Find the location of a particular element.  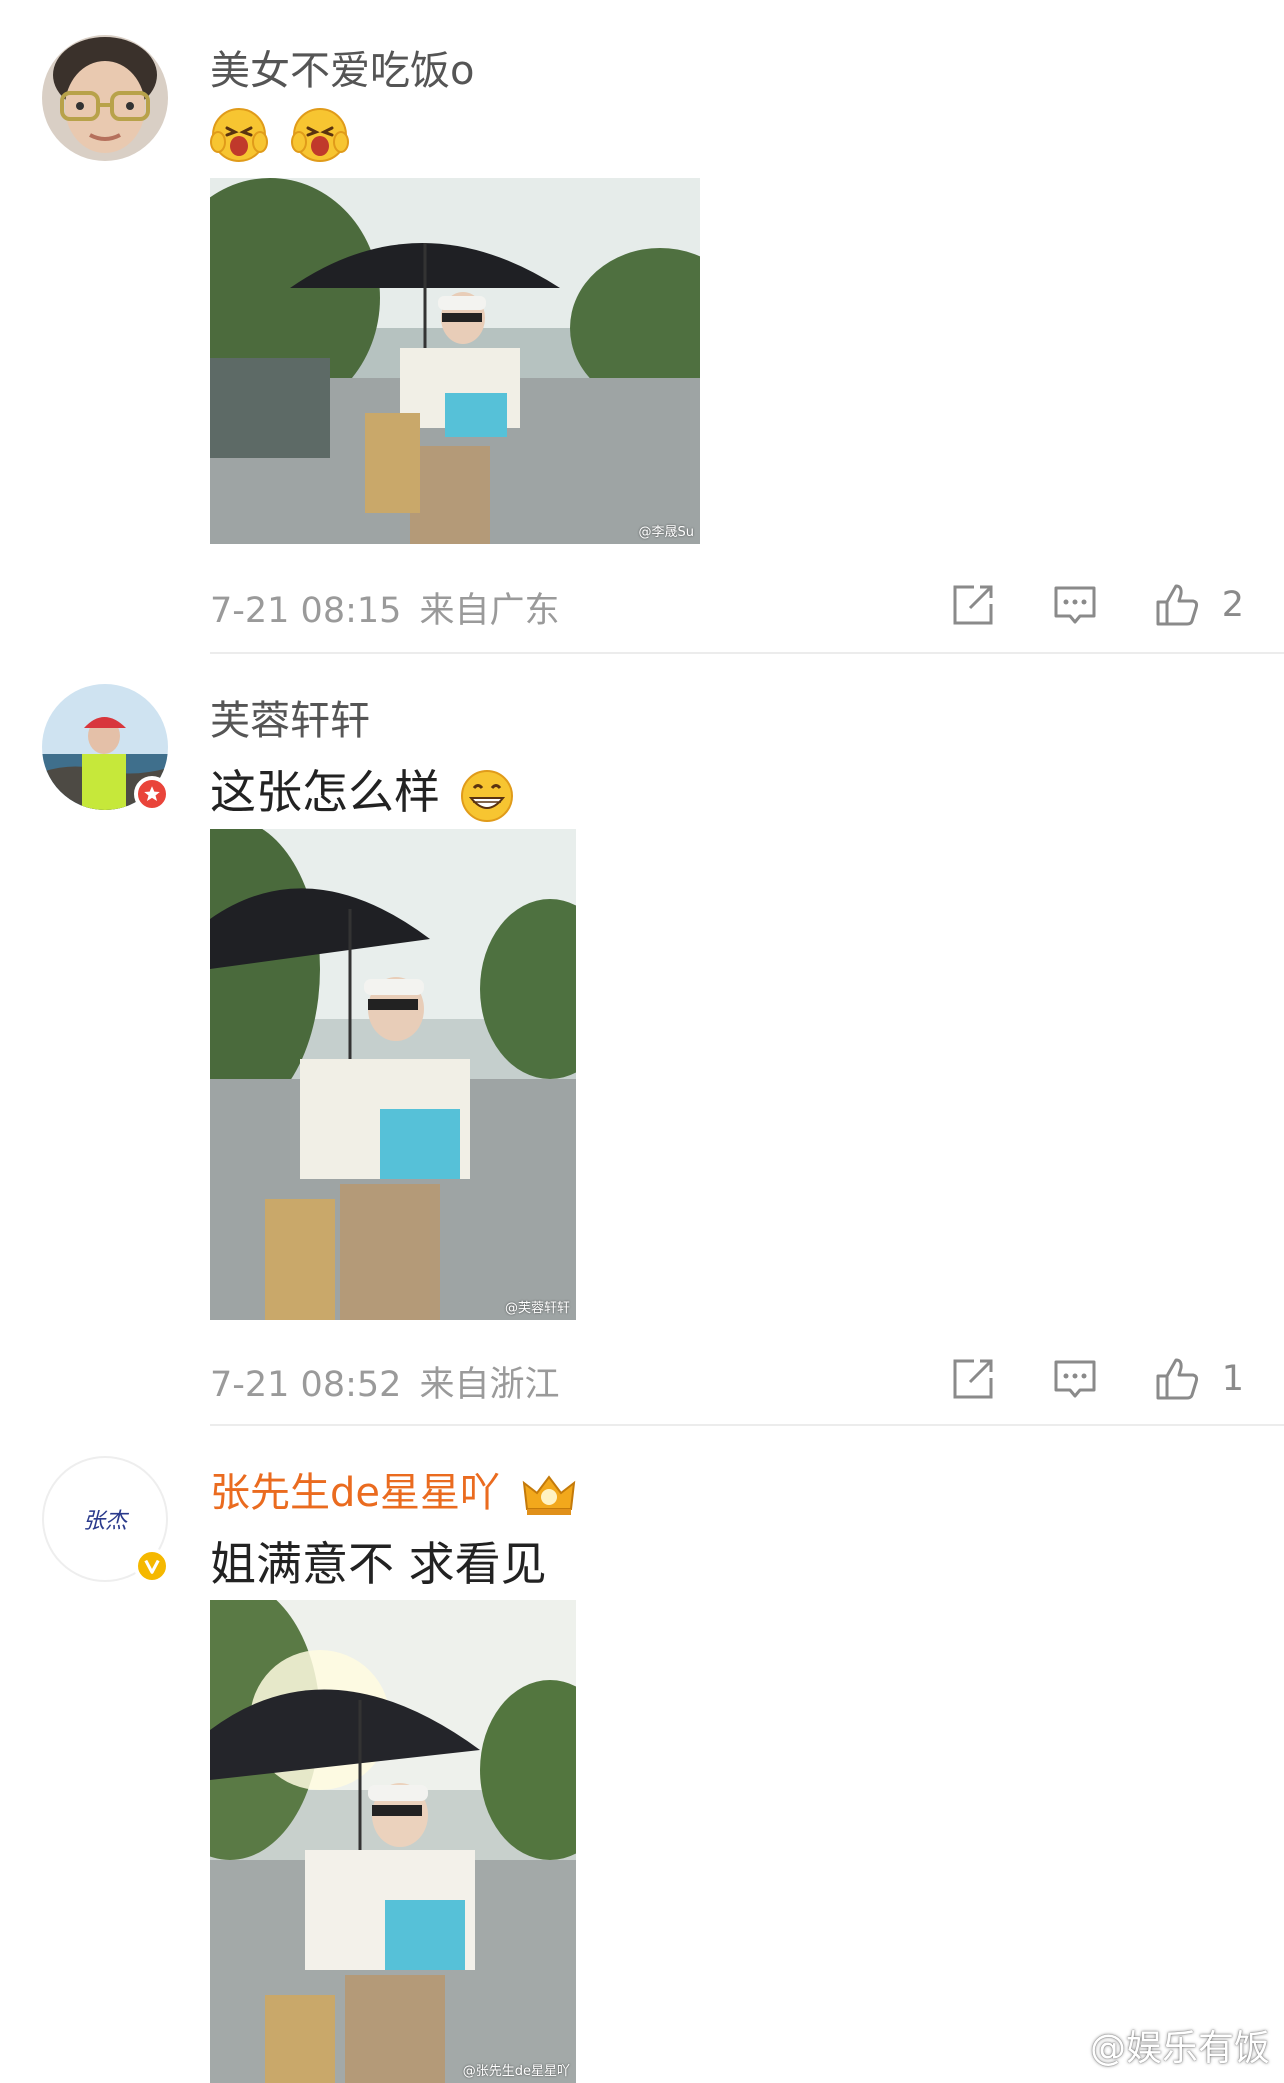

comment-emojis is located at coordinates (279, 134).